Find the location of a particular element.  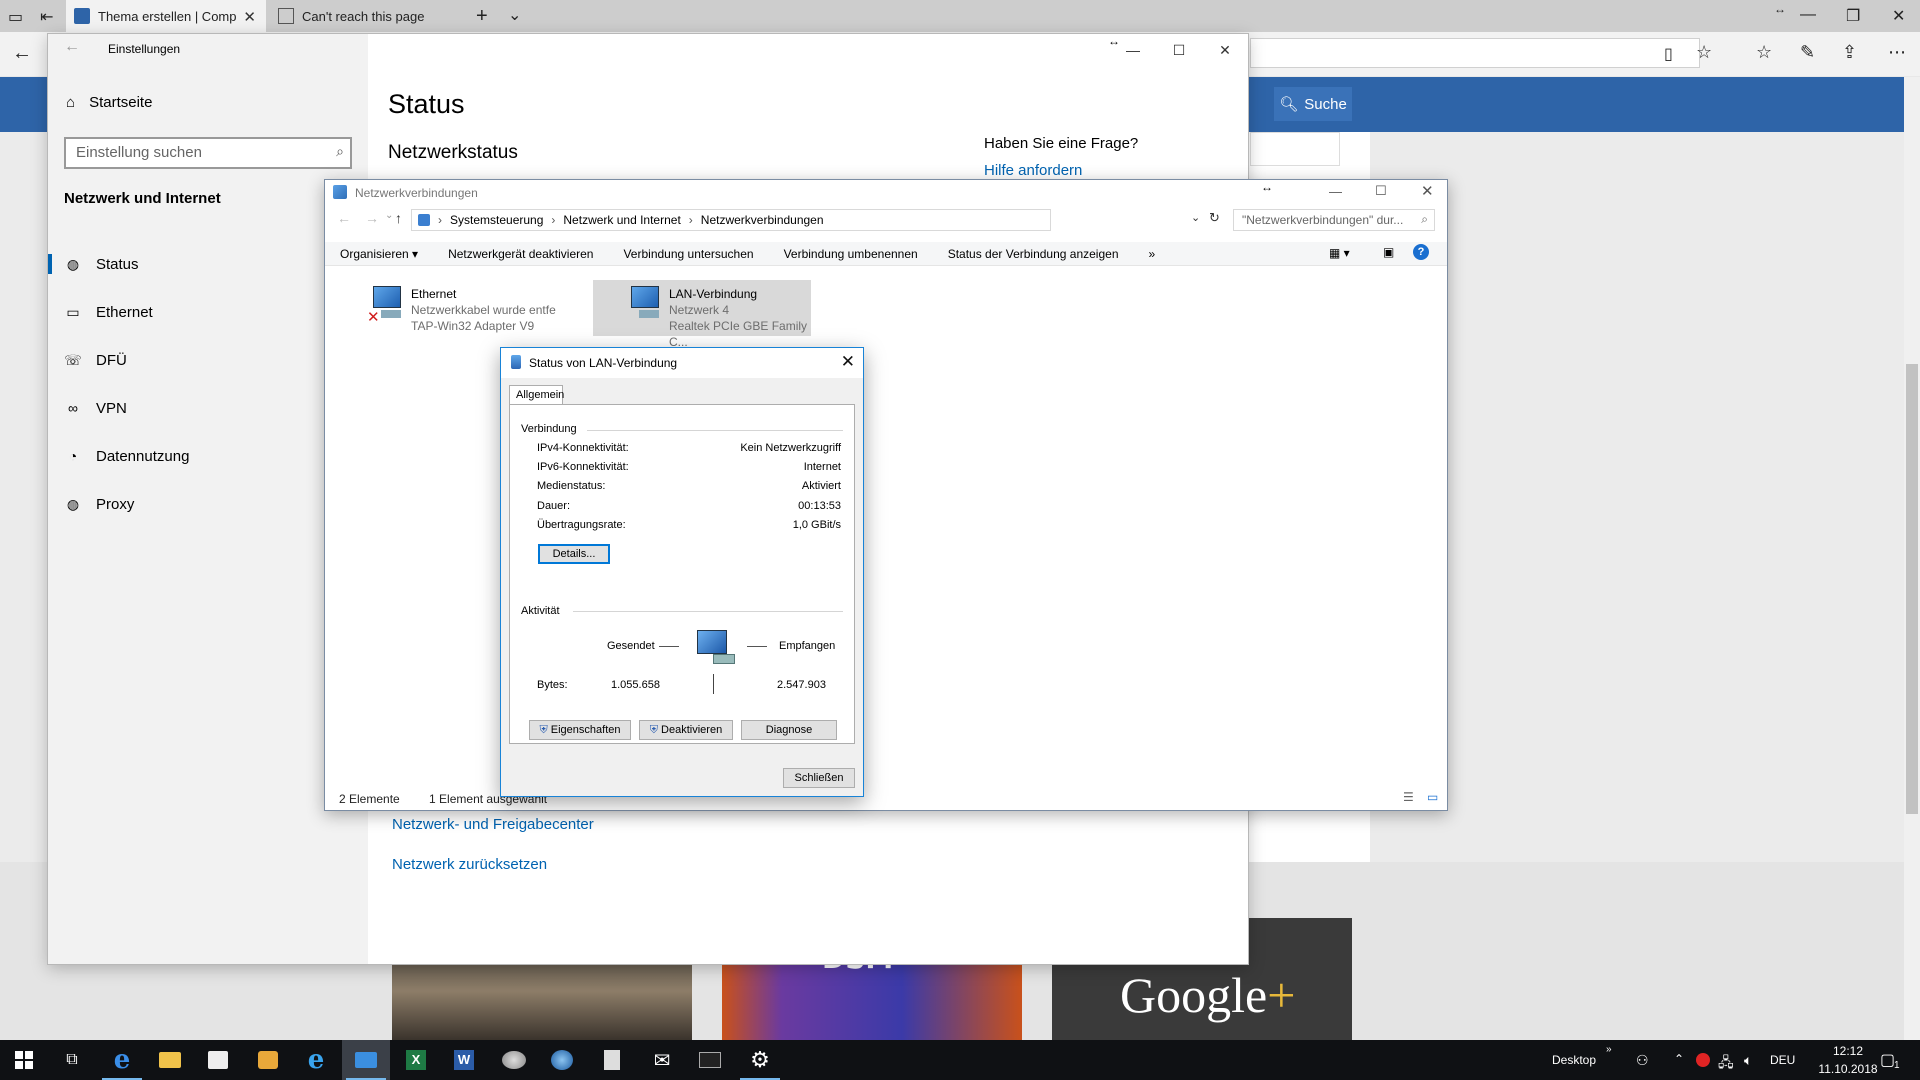

settings-nav-ethernet: ▭ Ethernet is located at coordinates (208, 312).